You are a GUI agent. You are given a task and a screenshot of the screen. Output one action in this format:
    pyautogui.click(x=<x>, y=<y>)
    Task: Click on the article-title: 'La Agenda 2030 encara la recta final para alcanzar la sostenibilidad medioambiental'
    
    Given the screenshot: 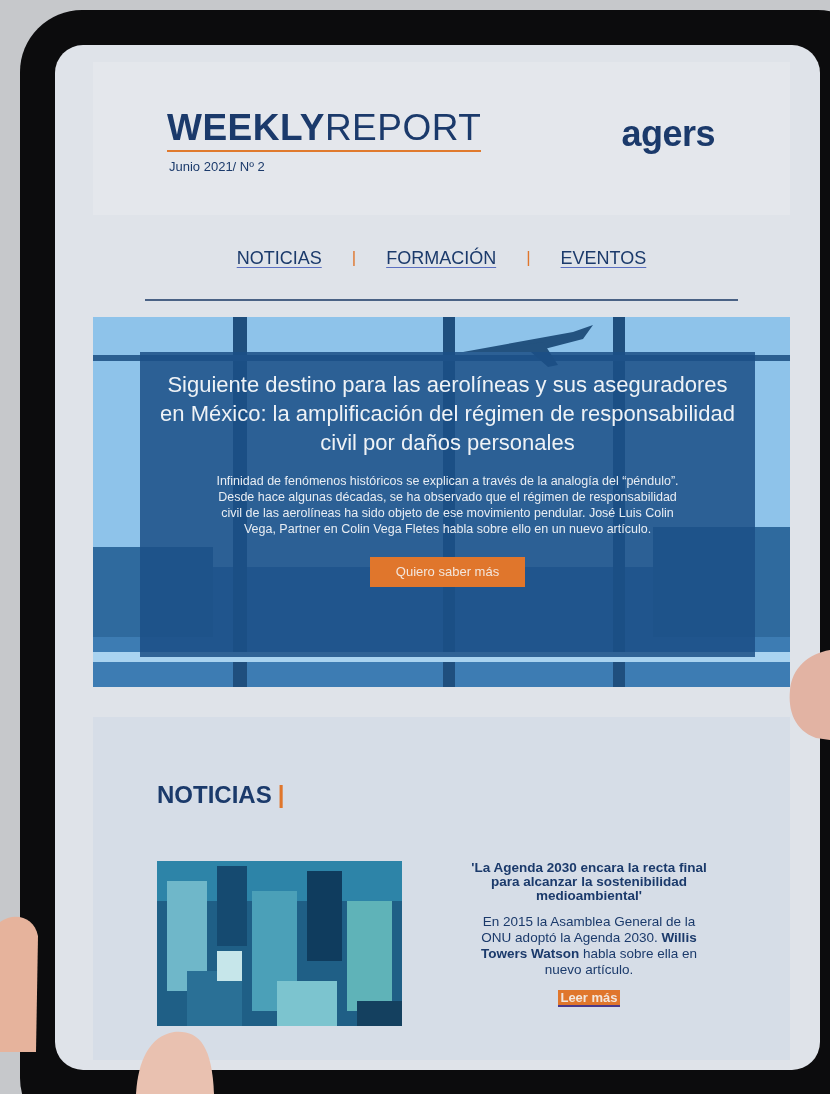 What is the action you would take?
    pyautogui.click(x=589, y=882)
    